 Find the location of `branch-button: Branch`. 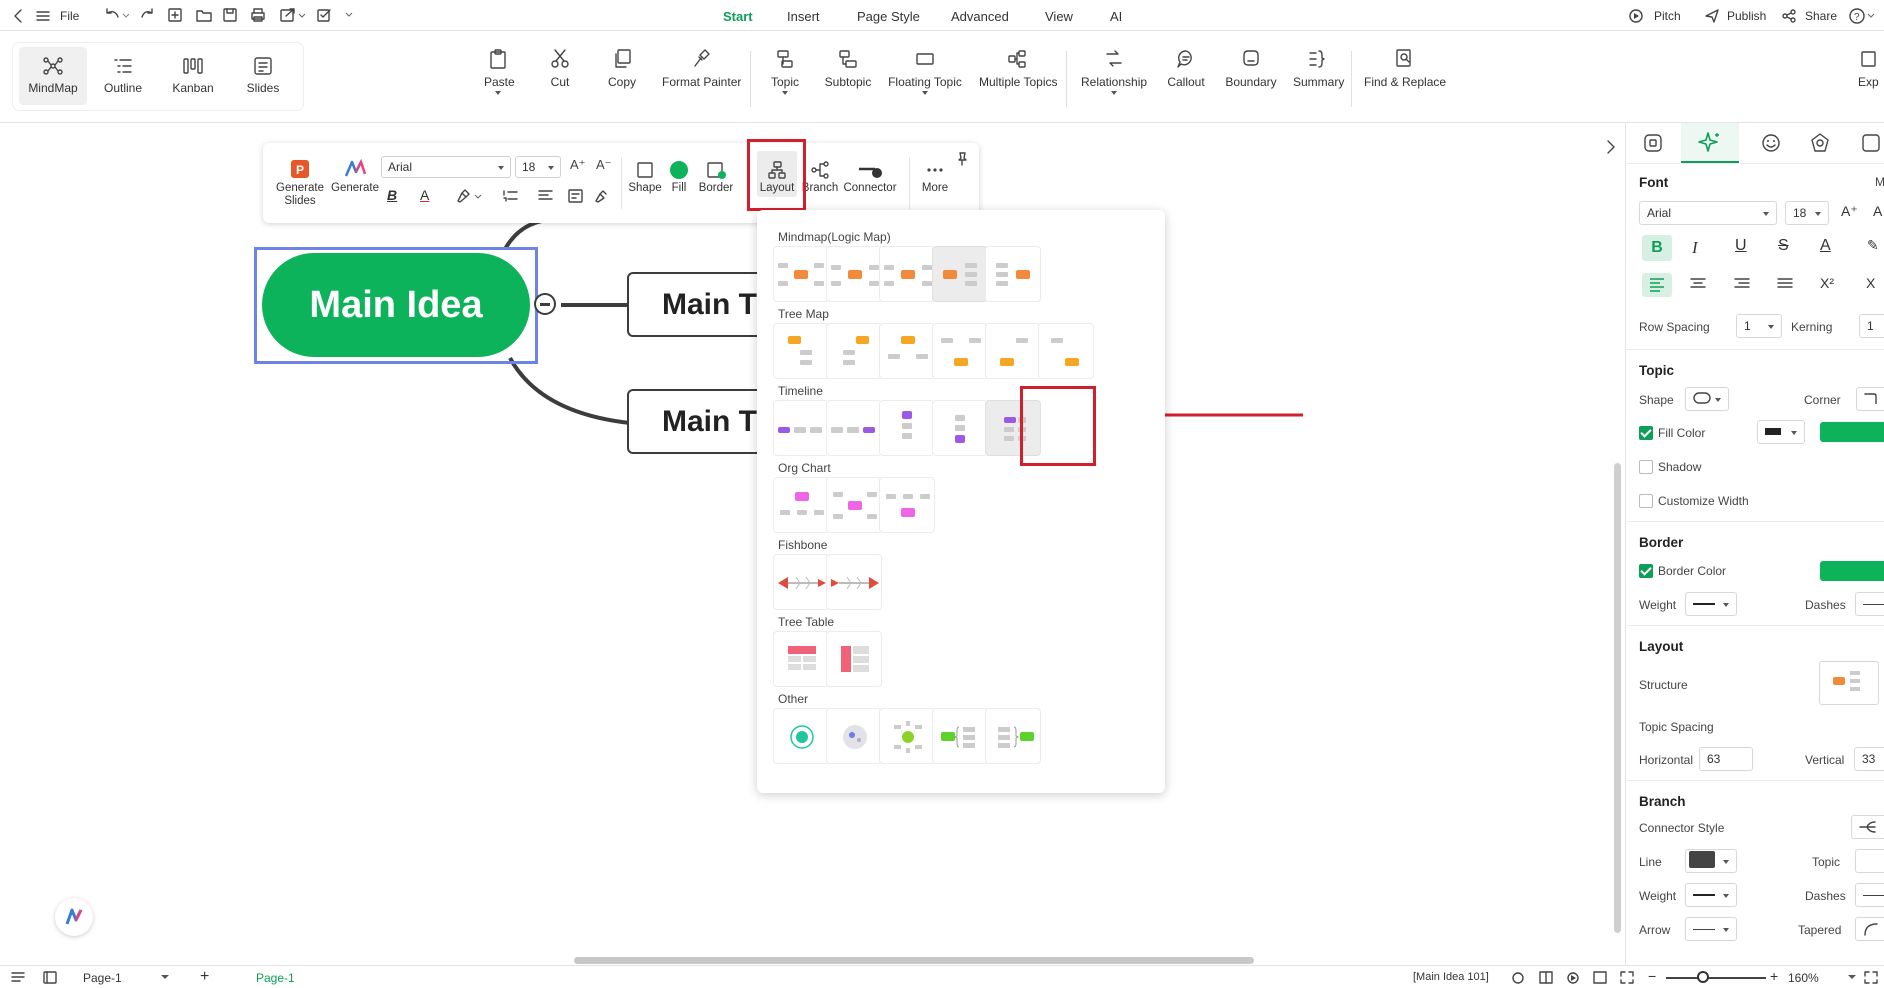

branch-button: Branch is located at coordinates (820, 178).